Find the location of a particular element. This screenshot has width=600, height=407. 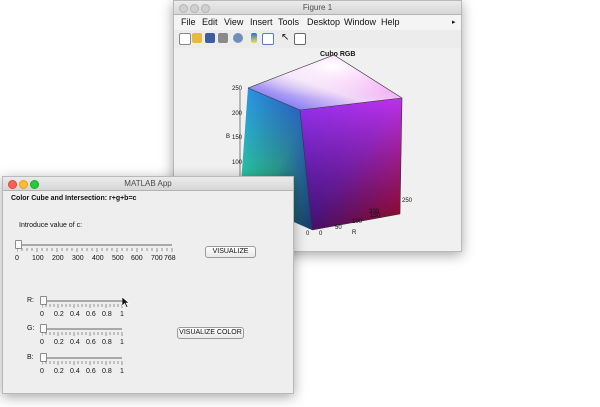

c-tick-768: 768 is located at coordinates (170, 258).